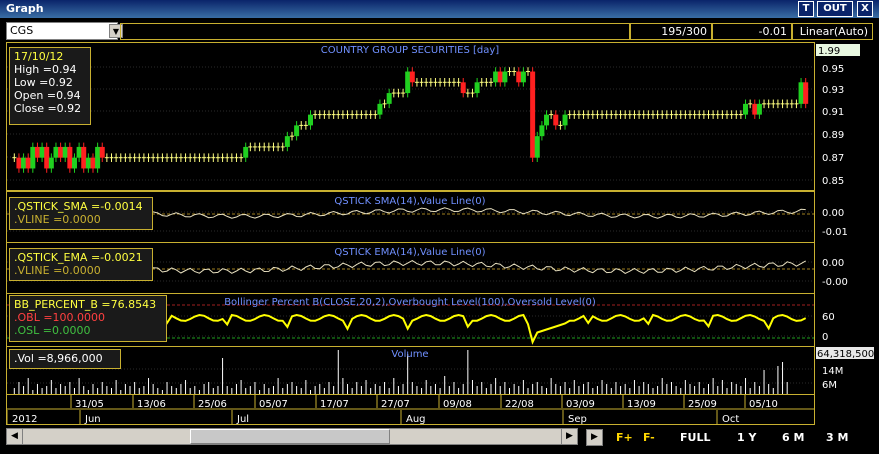  What do you see at coordinates (580, 404) in the screenshot?
I see `date-label: 03/09` at bounding box center [580, 404].